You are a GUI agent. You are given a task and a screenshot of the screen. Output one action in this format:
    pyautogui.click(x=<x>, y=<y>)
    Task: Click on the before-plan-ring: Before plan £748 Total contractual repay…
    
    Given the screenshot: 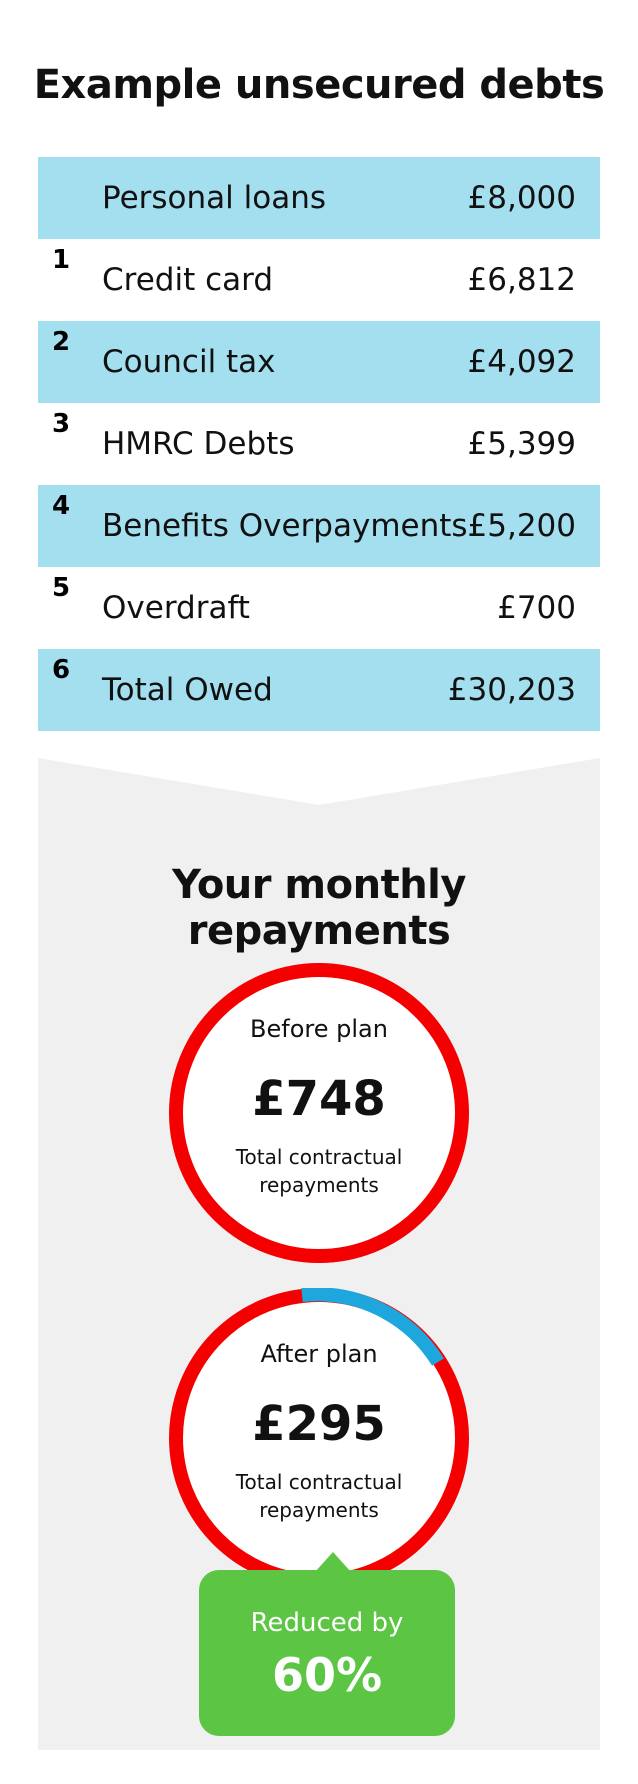 What is the action you would take?
    pyautogui.click(x=319, y=1113)
    